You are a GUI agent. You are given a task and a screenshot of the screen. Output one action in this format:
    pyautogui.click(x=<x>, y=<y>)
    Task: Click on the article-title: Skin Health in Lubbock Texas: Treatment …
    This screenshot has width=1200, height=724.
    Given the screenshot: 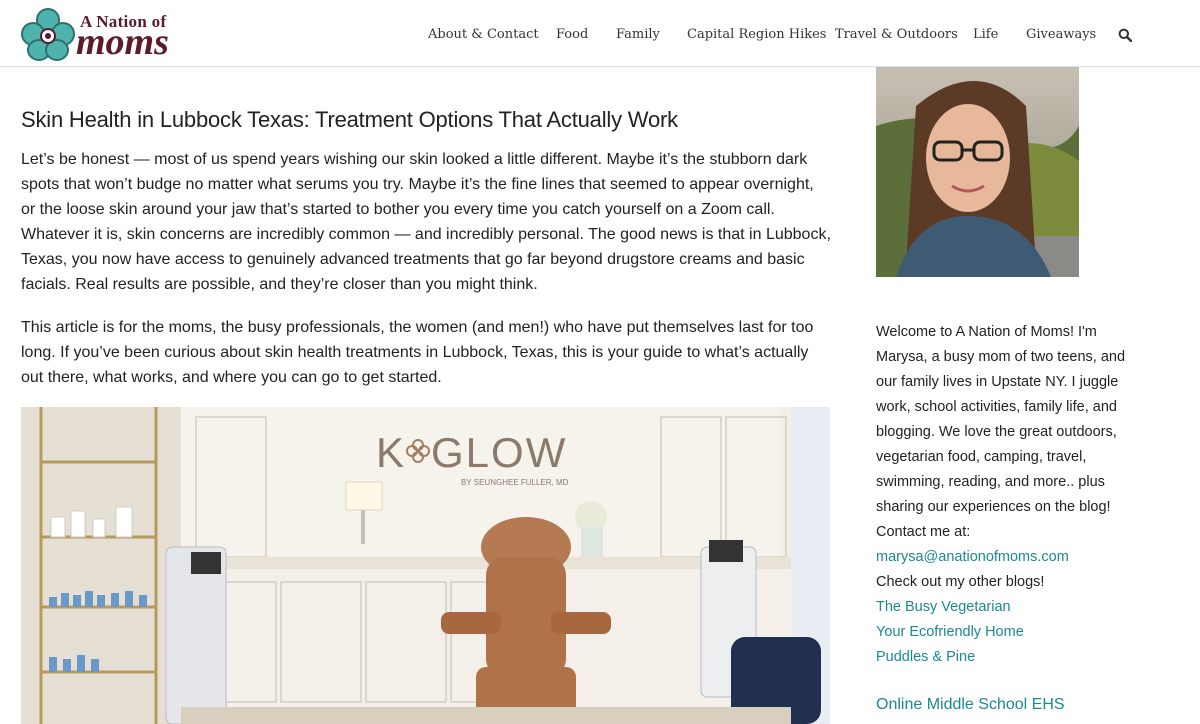 What is the action you would take?
    pyautogui.click(x=349, y=119)
    